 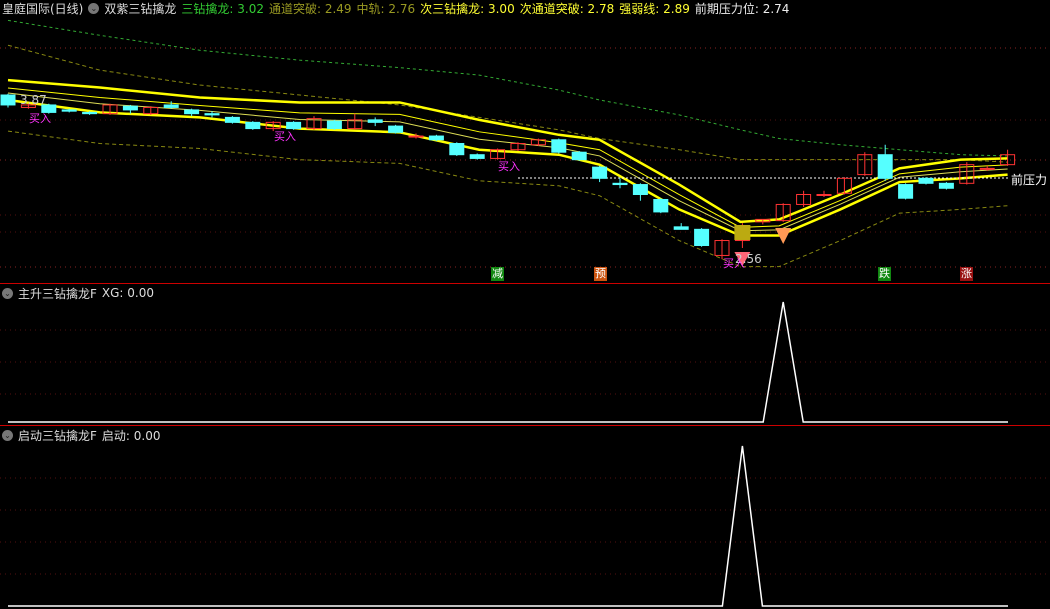 I want to click on panel3-header: ⌄ 启动三钻擒龙F 启动: 0.00, so click(x=81, y=435).